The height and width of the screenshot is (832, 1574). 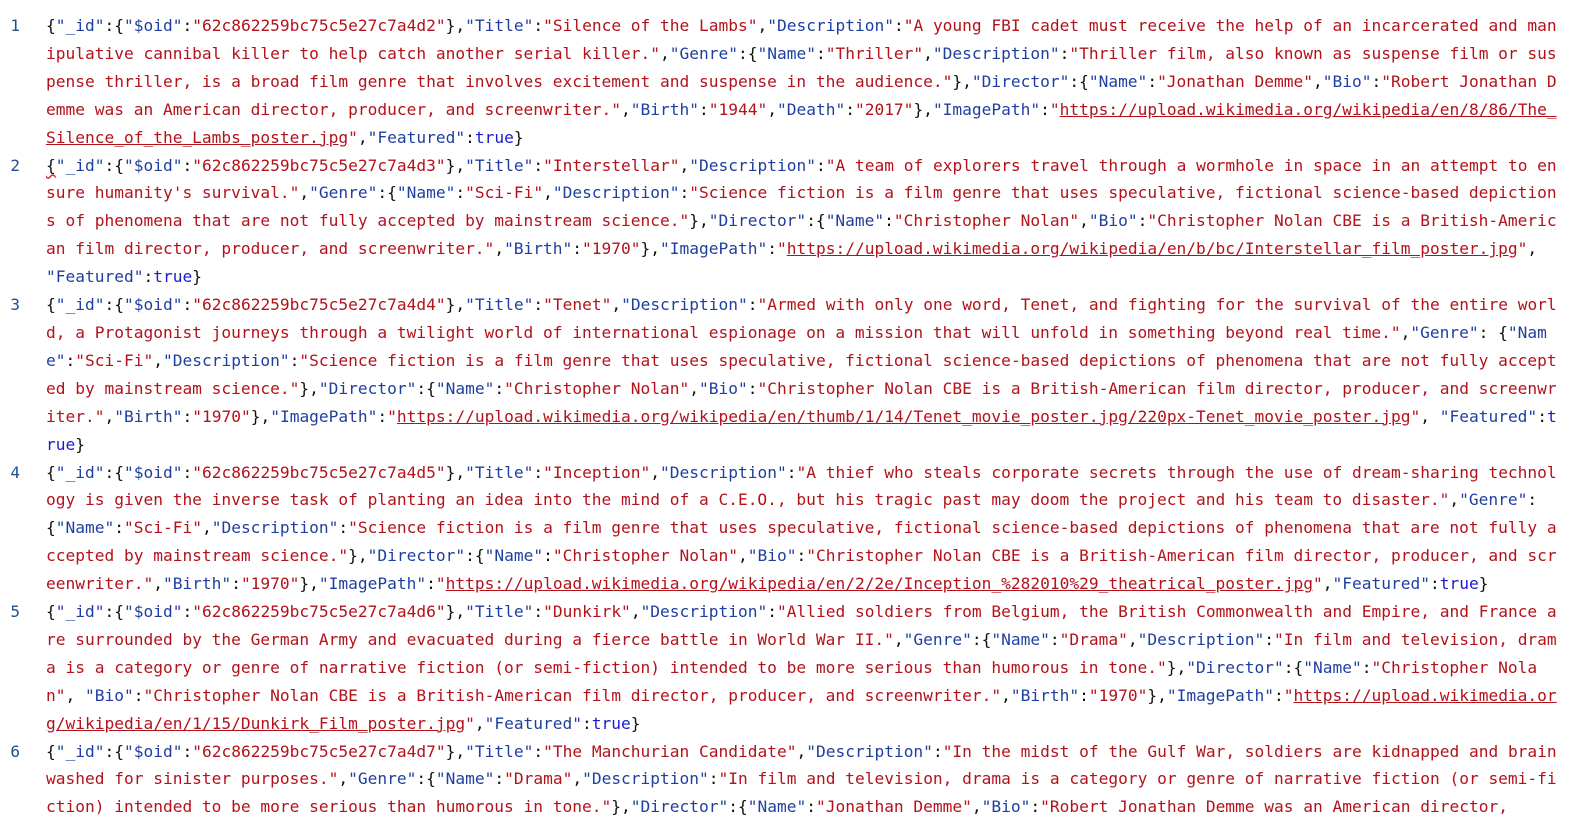 What do you see at coordinates (1020, 639) in the screenshot?
I see `json-key-token: "Name"` at bounding box center [1020, 639].